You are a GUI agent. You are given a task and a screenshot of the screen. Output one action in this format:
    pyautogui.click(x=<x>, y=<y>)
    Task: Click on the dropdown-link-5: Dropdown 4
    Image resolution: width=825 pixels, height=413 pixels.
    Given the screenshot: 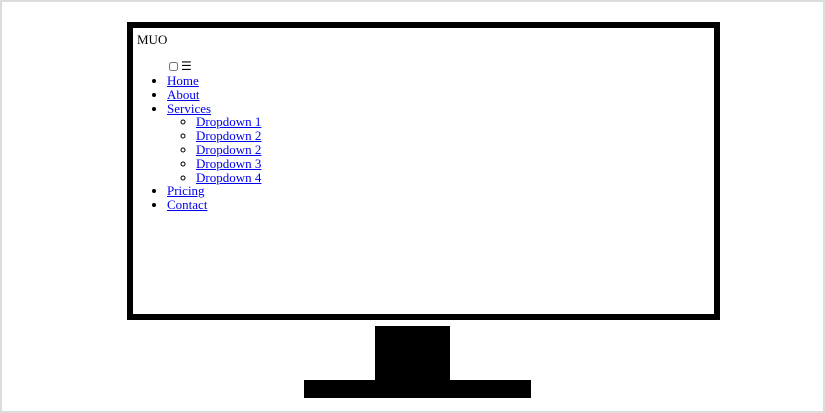 What is the action you would take?
    pyautogui.click(x=228, y=177)
    